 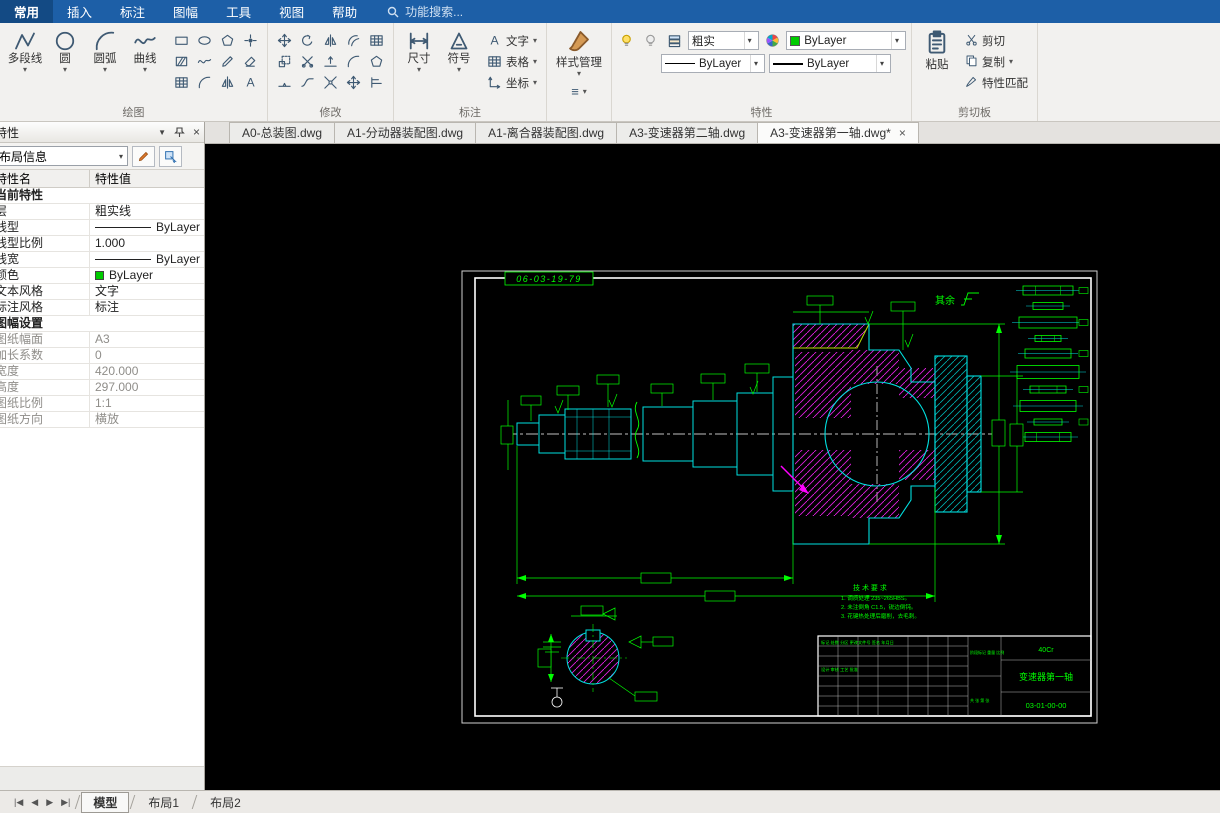 I want to click on paste-icon, so click(x=937, y=42).